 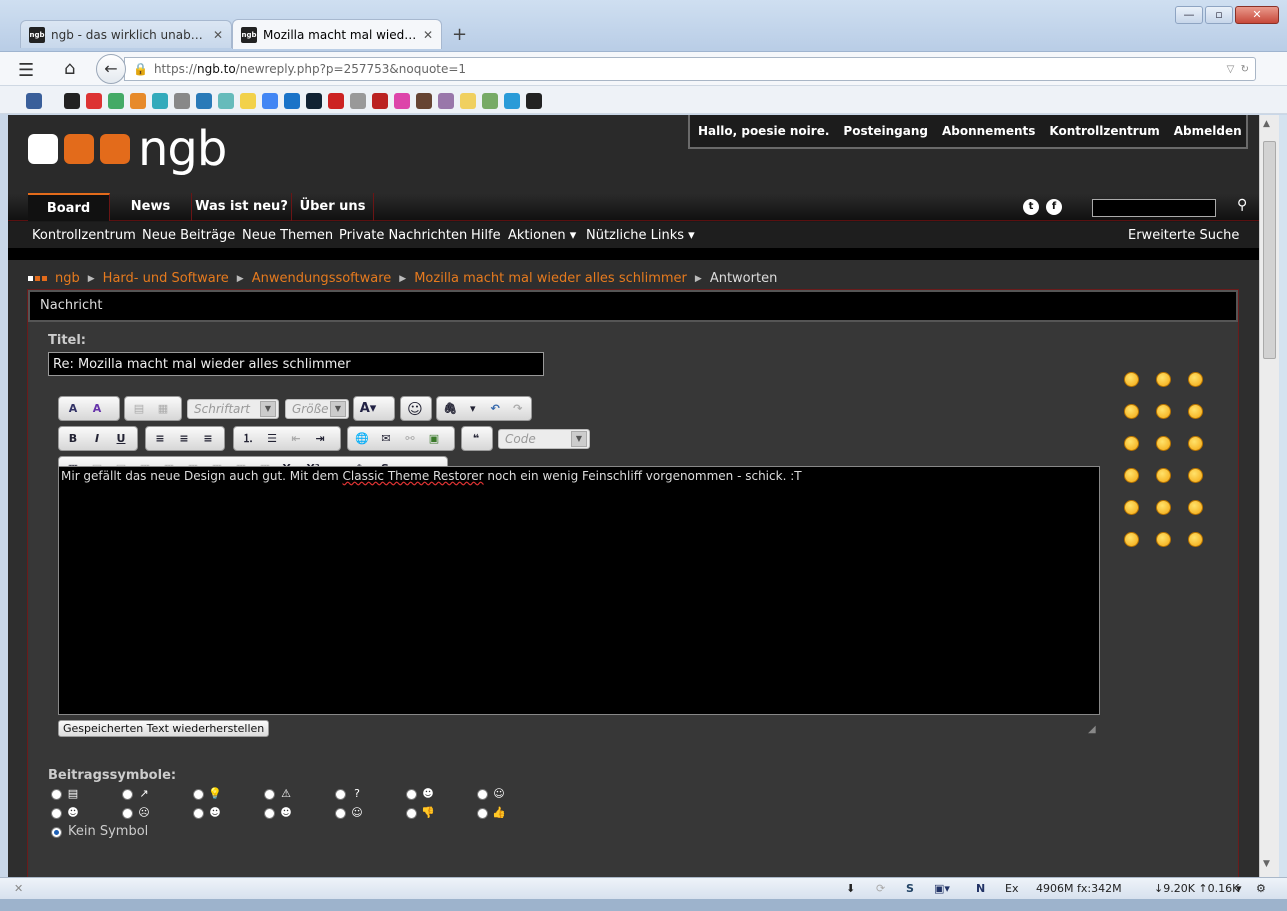 What do you see at coordinates (1183, 235) in the screenshot?
I see `subnav-advanced-search: Erweiterte Suche` at bounding box center [1183, 235].